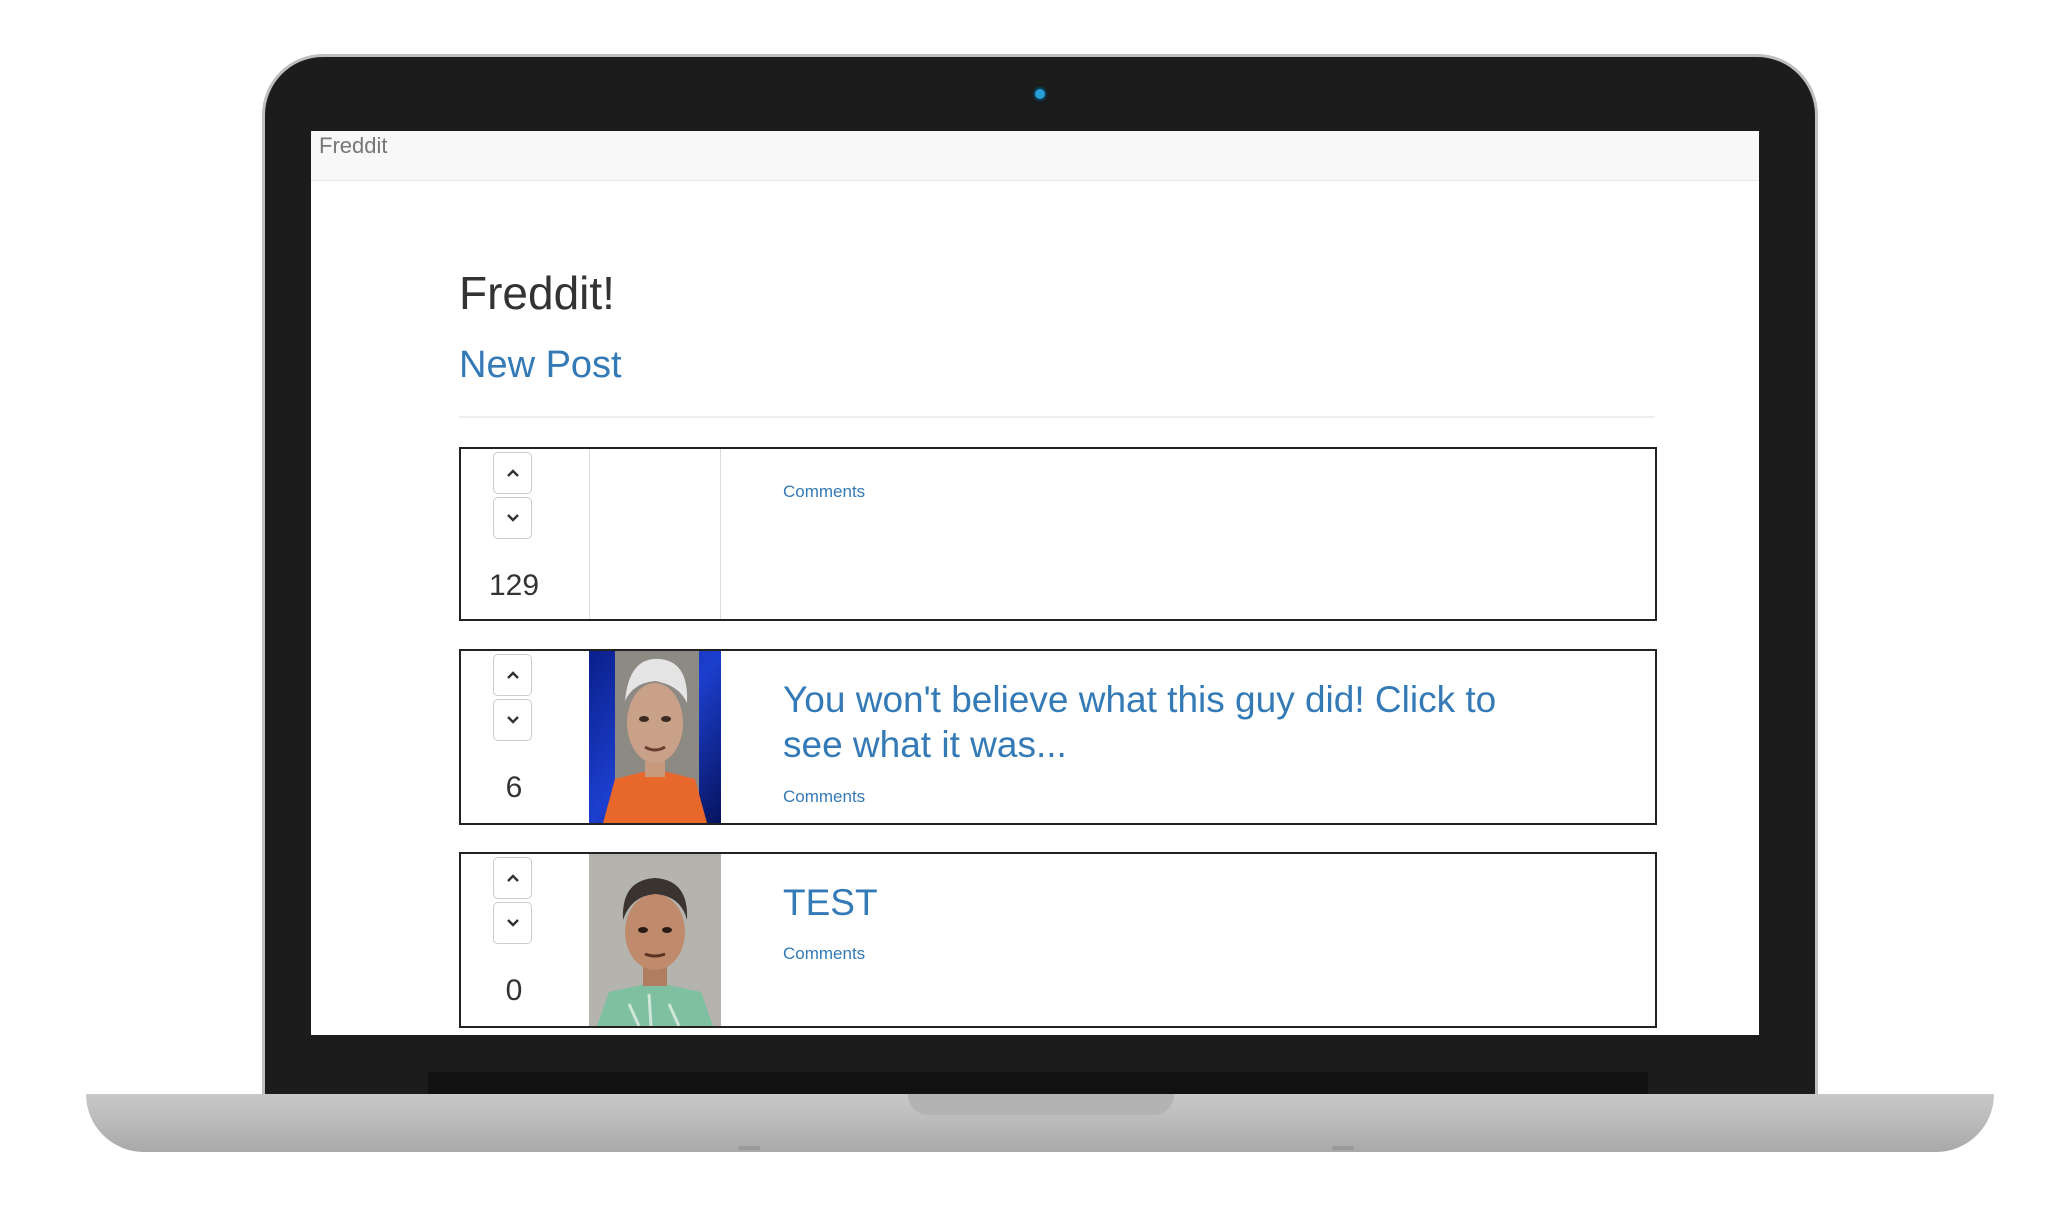 This screenshot has width=2064, height=1230. What do you see at coordinates (1163, 902) in the screenshot?
I see `post-title: TEST` at bounding box center [1163, 902].